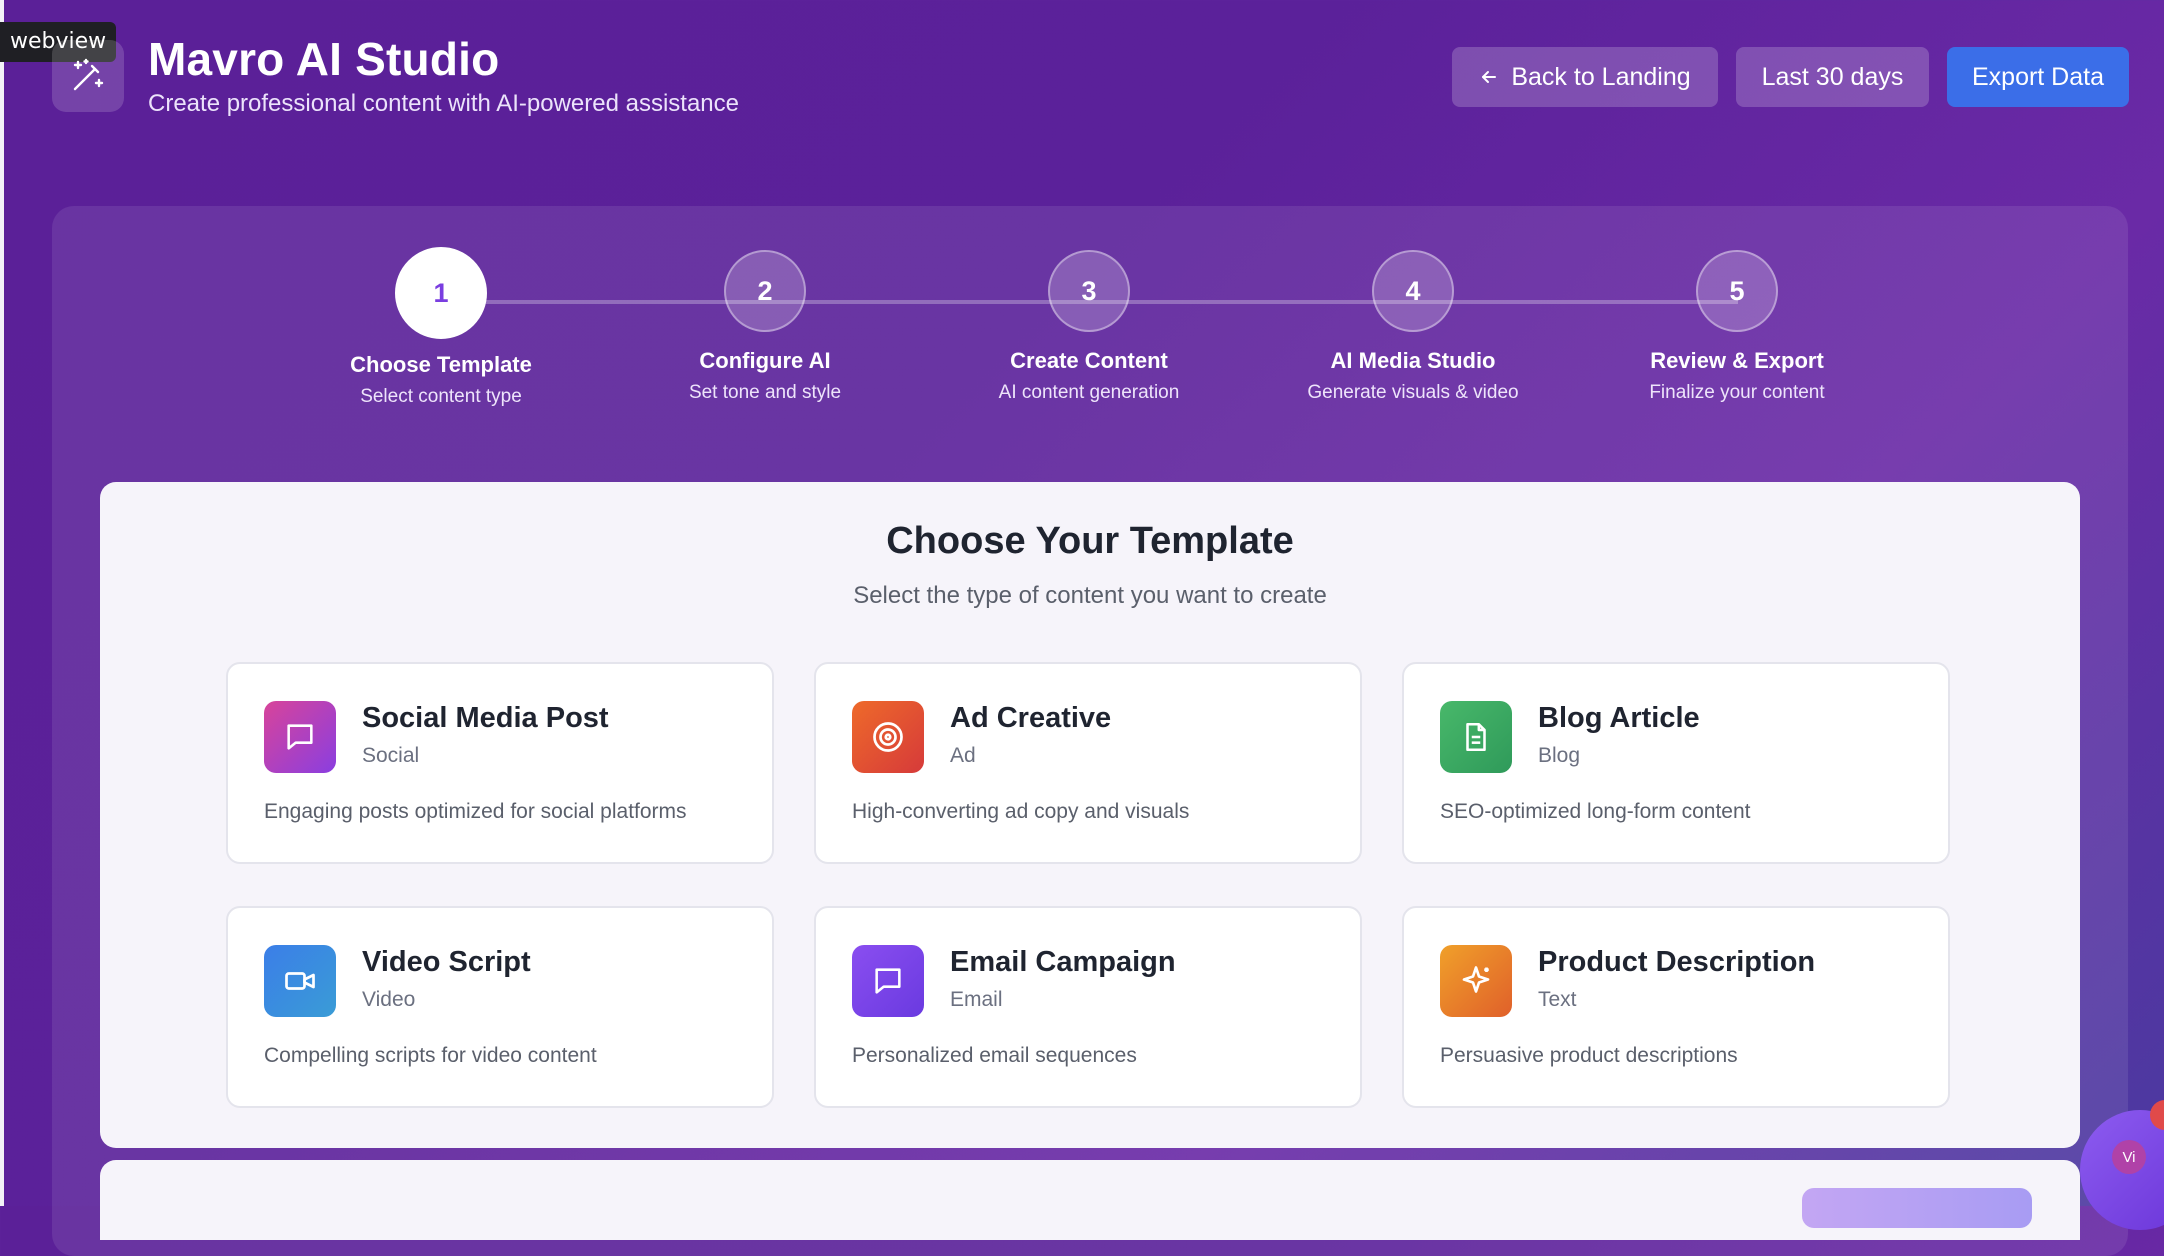 The width and height of the screenshot is (2164, 1256). What do you see at coordinates (1589, 1055) in the screenshot?
I see `template-description: Persuasive product descriptions` at bounding box center [1589, 1055].